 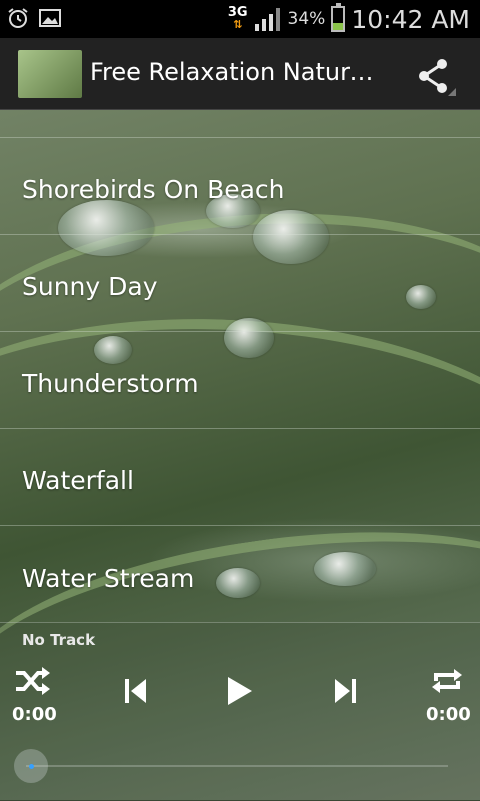 I want to click on seek-bar, so click(x=237, y=766).